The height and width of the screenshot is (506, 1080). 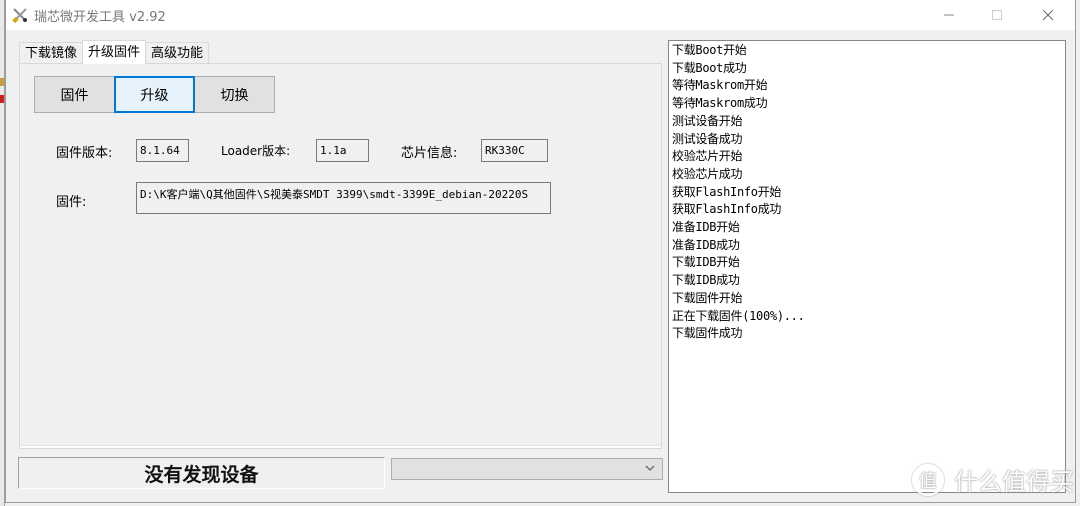 I want to click on firmware-path-label: 固件:, so click(x=71, y=202).